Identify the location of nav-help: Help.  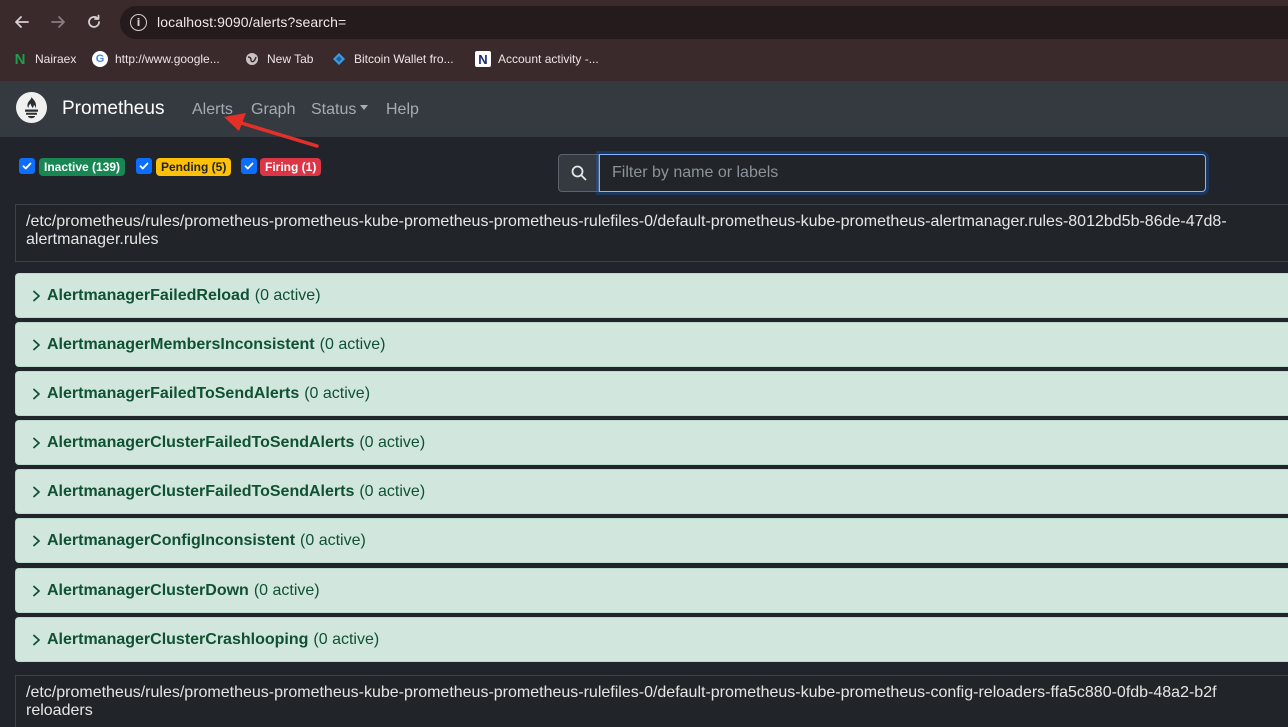
(402, 110).